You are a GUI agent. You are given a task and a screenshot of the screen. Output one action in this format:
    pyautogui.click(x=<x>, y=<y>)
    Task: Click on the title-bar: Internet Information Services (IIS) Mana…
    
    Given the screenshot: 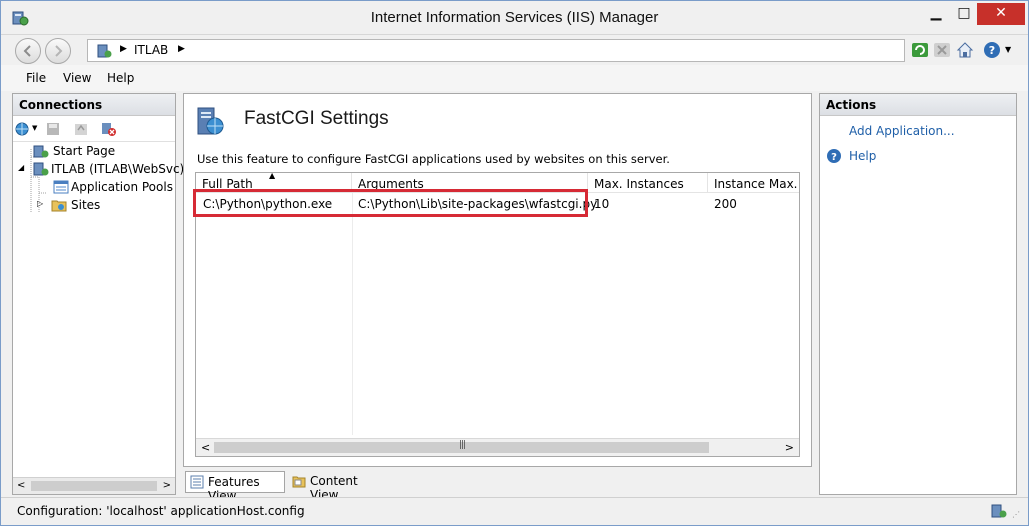 What is the action you would take?
    pyautogui.click(x=514, y=18)
    